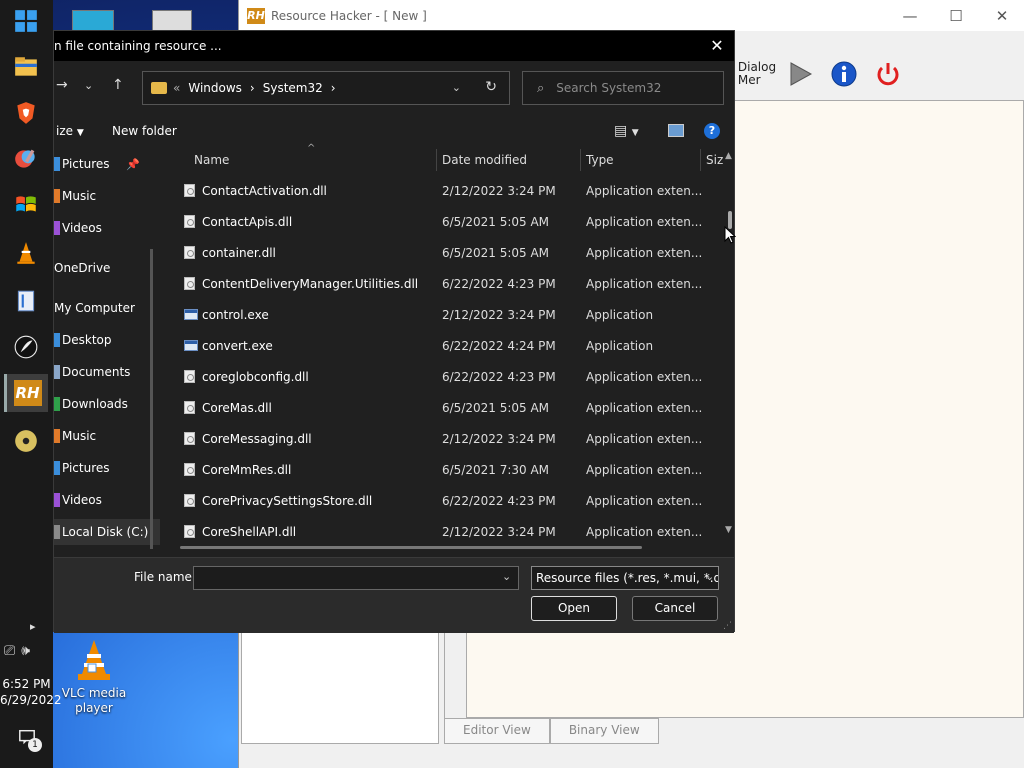  Describe the element at coordinates (151, 399) in the screenshot. I see `navpane-scrollbar` at that location.